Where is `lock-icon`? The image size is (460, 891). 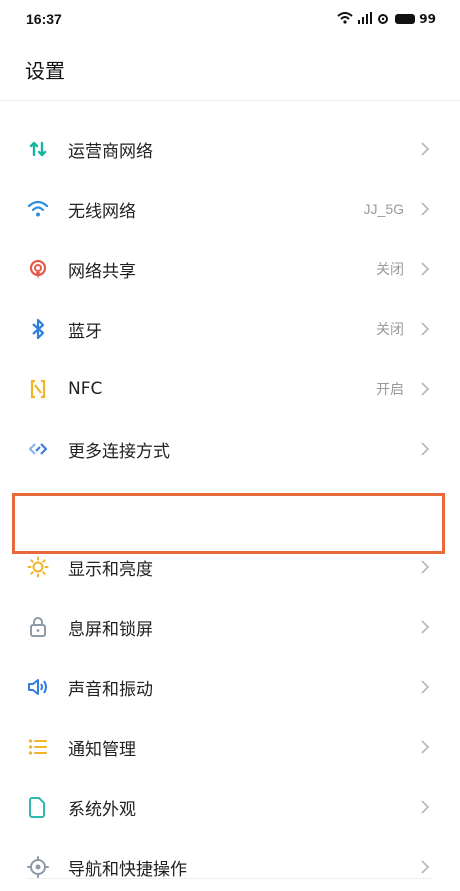
lock-icon is located at coordinates (38, 627).